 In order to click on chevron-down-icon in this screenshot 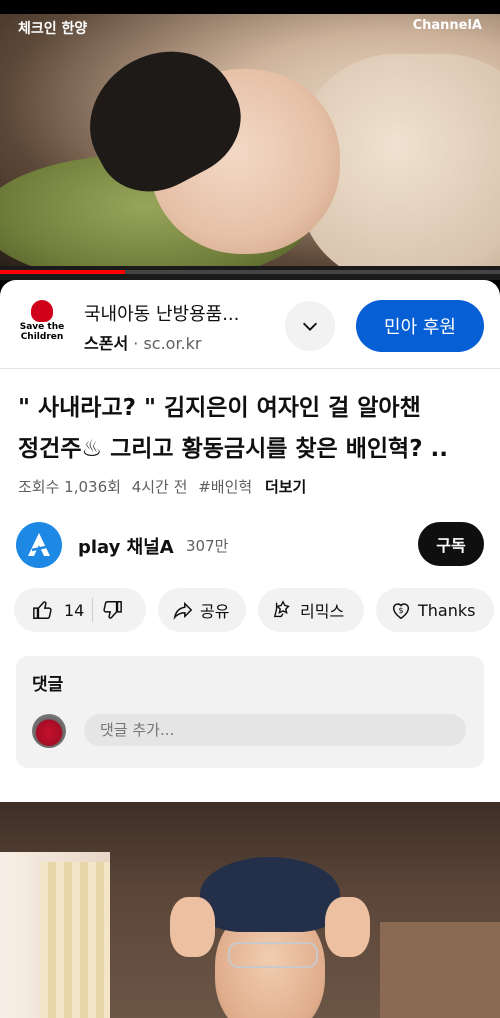, I will do `click(310, 326)`.